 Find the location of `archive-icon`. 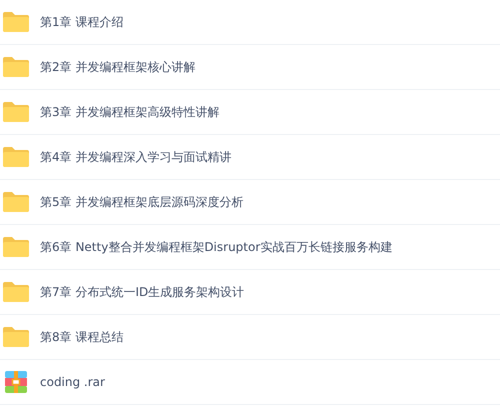

archive-icon is located at coordinates (16, 382).